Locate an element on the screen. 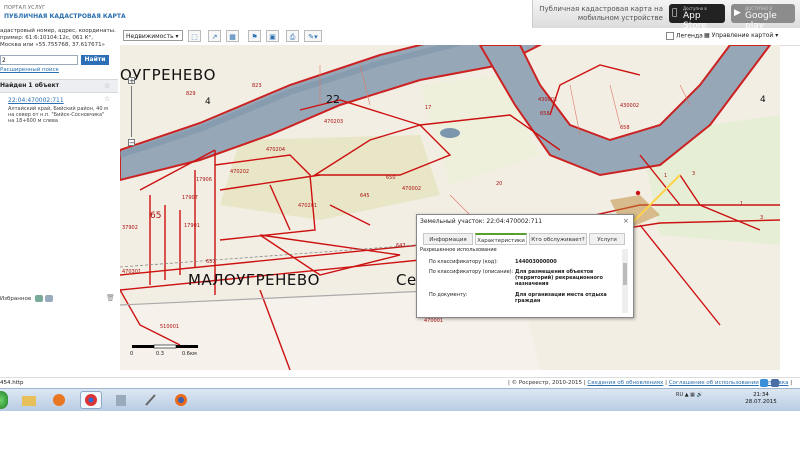 This screenshot has width=800, height=450. scrollbar-thumb is located at coordinates (625, 274).